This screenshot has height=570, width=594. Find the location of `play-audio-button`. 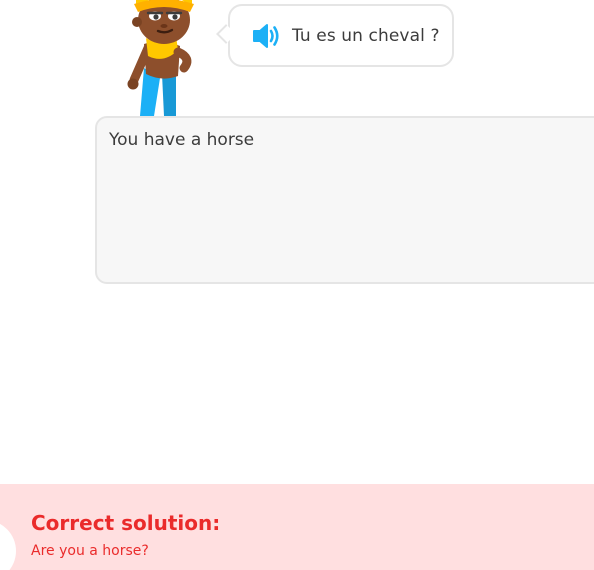

play-audio-button is located at coordinates (267, 36).